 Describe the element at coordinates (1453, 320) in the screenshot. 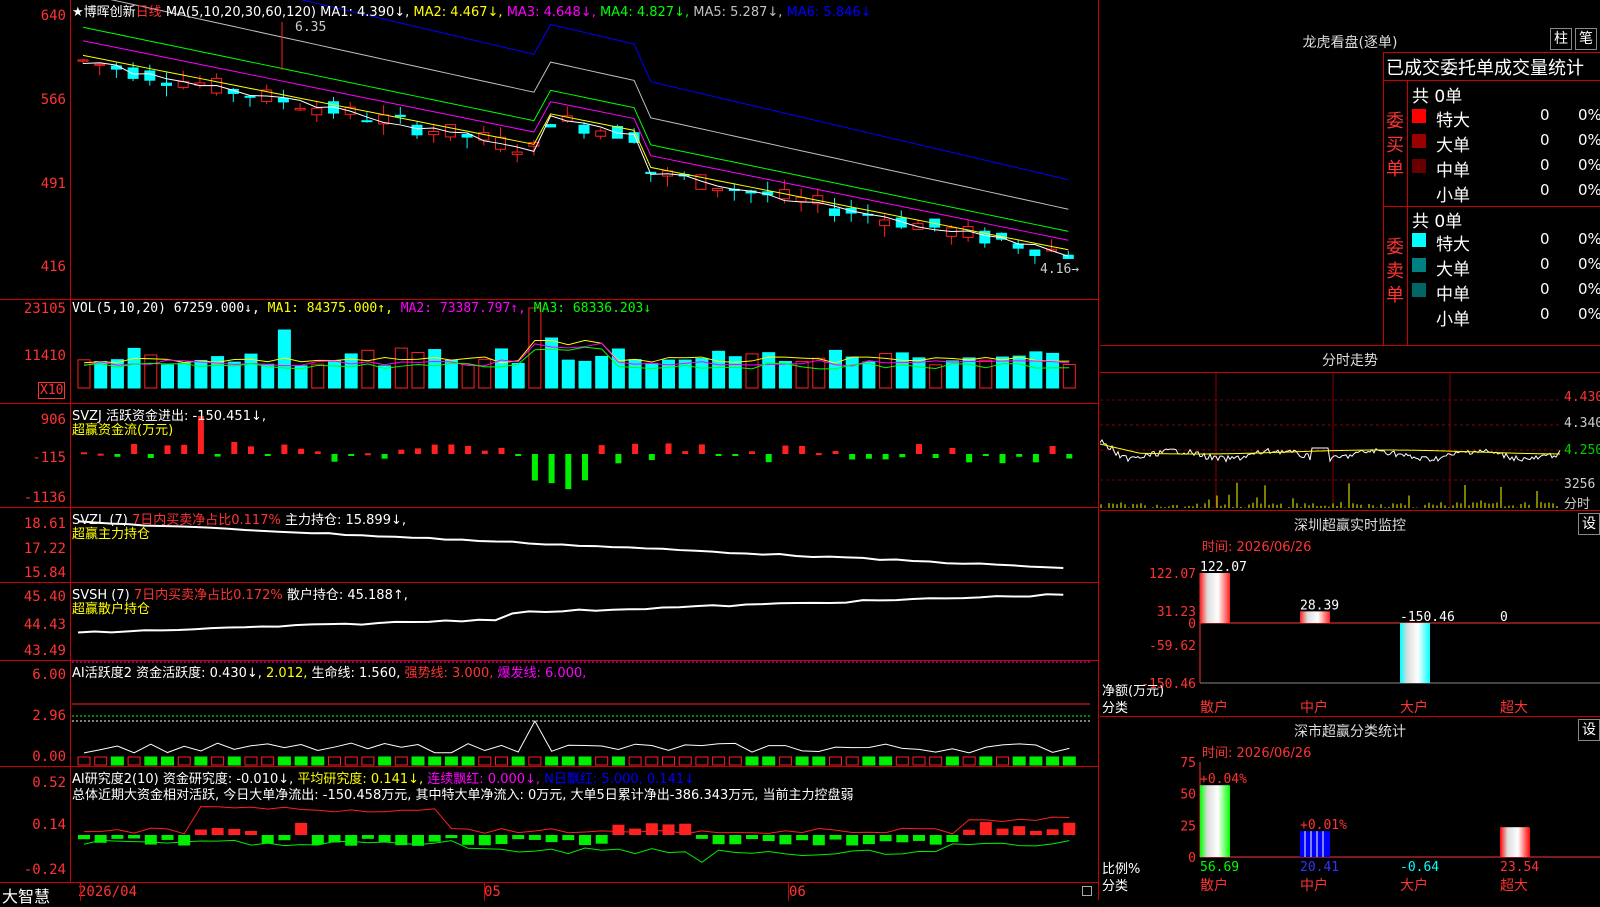

I see `order-type: 小单` at that location.